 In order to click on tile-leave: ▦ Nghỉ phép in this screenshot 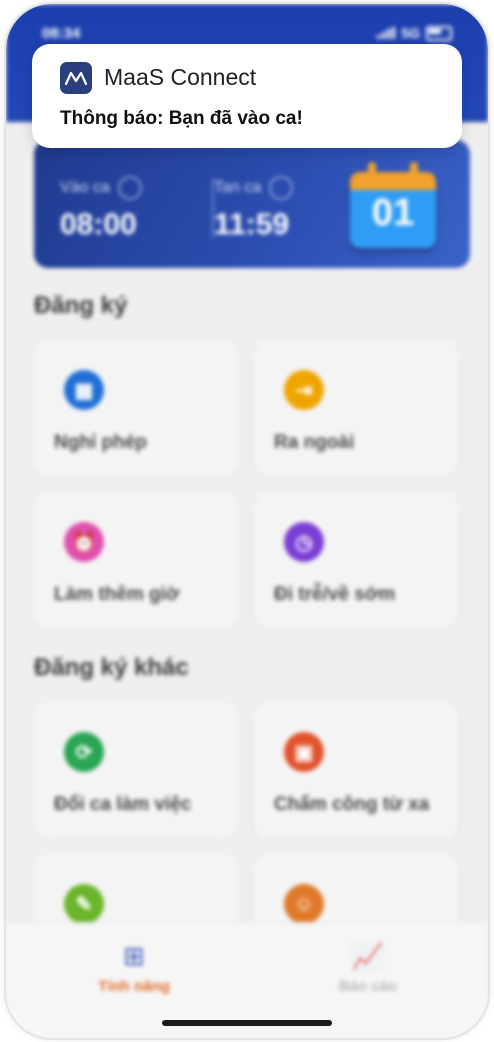, I will do `click(136, 408)`.